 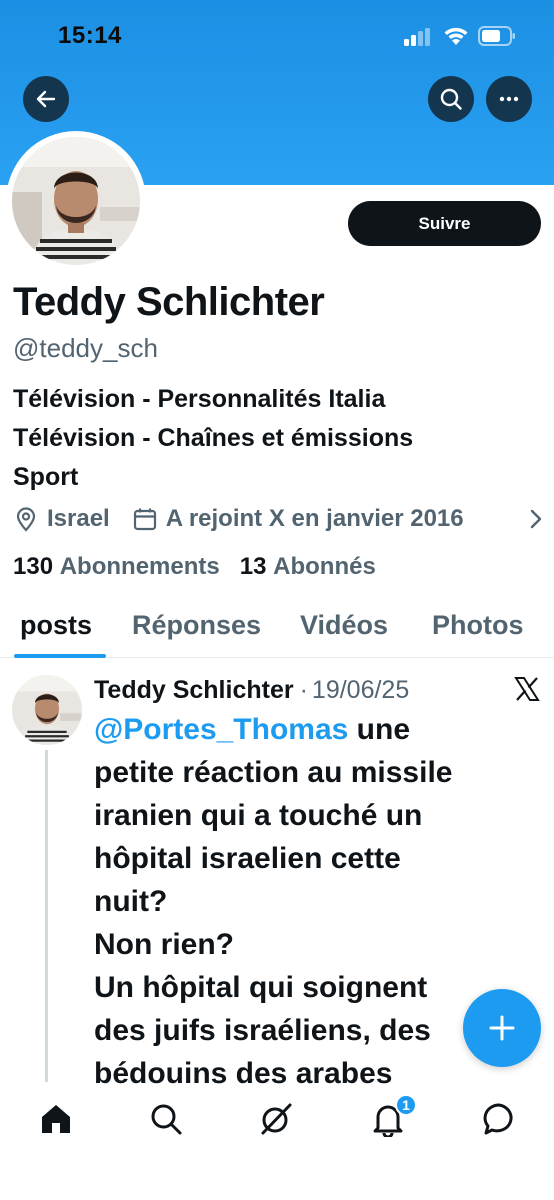 I want to click on back-button, so click(x=46, y=99).